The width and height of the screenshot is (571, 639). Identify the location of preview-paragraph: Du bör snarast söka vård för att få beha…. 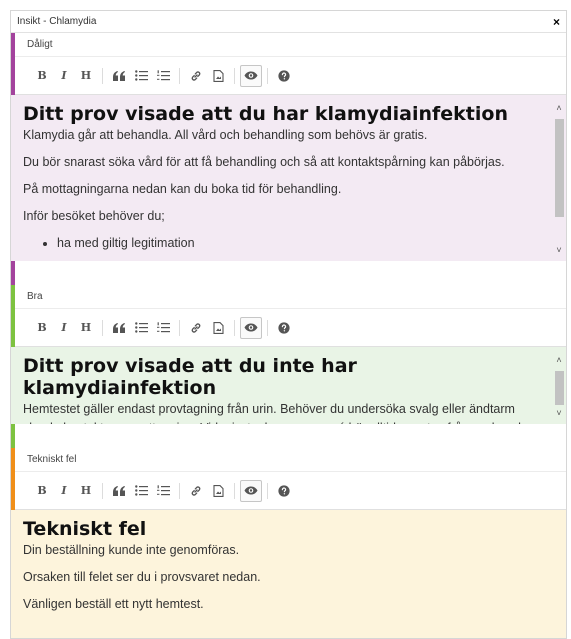
(264, 162).